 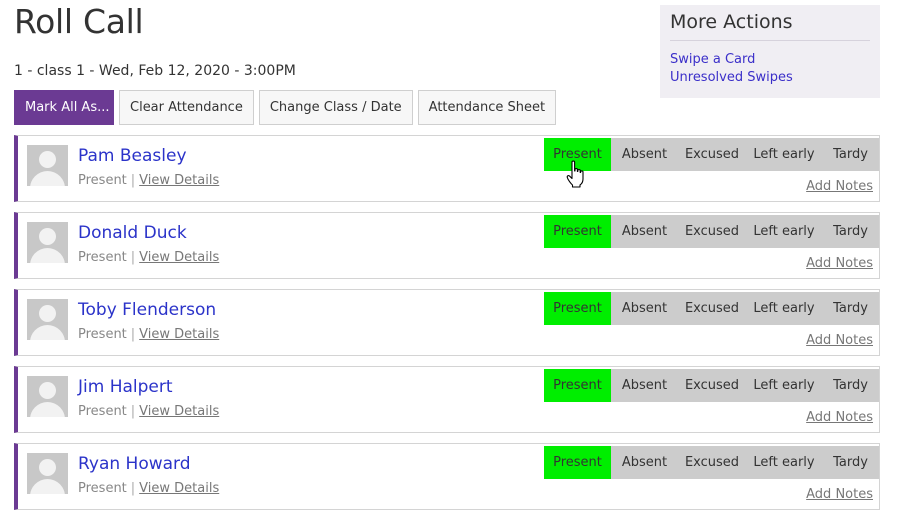 I want to click on student-name-link: Ryan Howard, so click(x=134, y=464).